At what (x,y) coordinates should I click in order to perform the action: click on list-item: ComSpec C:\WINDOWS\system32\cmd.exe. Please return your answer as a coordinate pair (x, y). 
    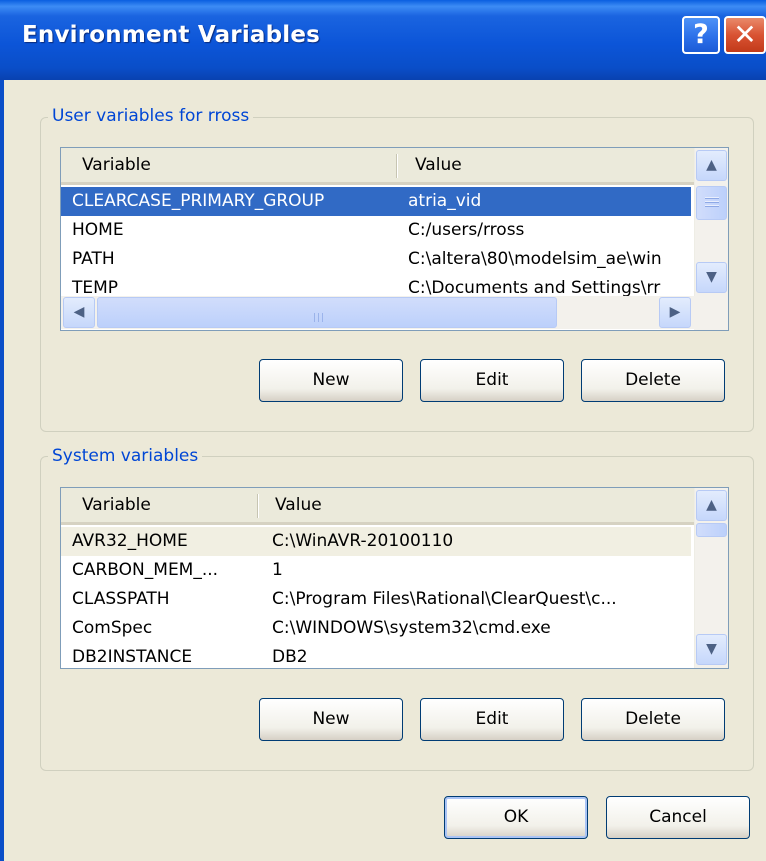
    Looking at the image, I should click on (376, 628).